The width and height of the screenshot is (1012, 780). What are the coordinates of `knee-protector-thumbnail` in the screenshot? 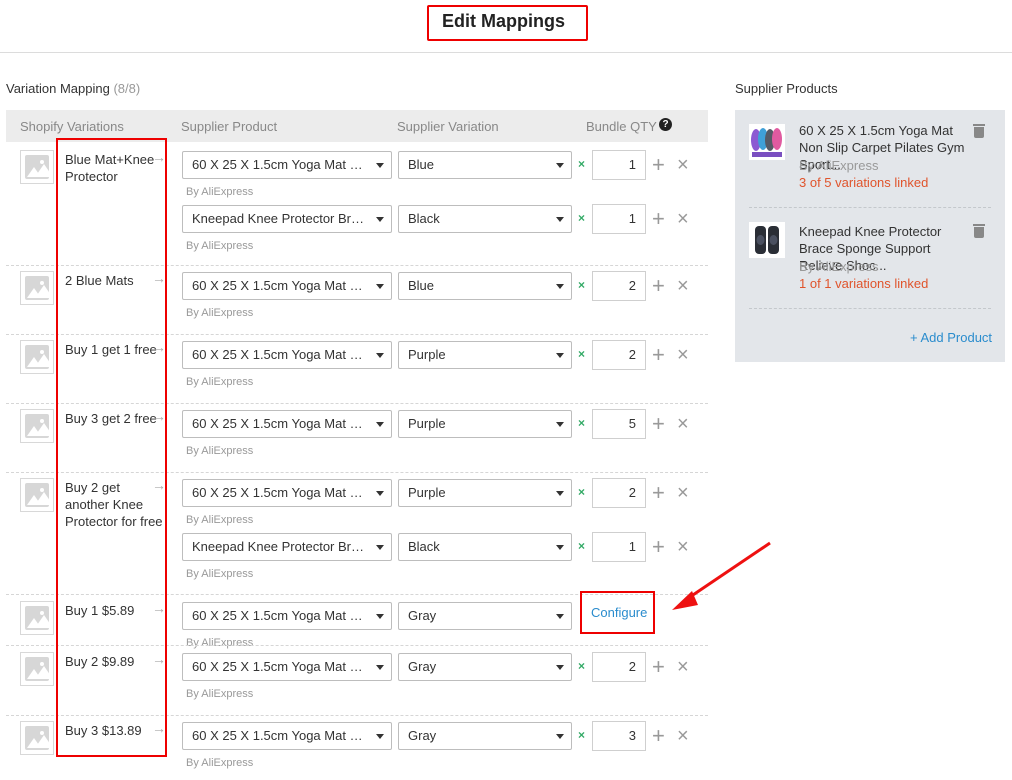 It's located at (767, 240).